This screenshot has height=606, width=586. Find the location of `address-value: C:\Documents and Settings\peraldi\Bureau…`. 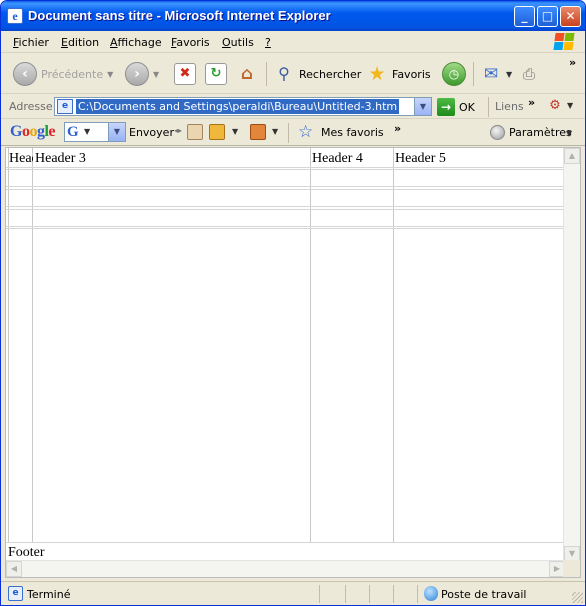

address-value: C:\Documents and Settings\peraldi\Bureau… is located at coordinates (238, 106).